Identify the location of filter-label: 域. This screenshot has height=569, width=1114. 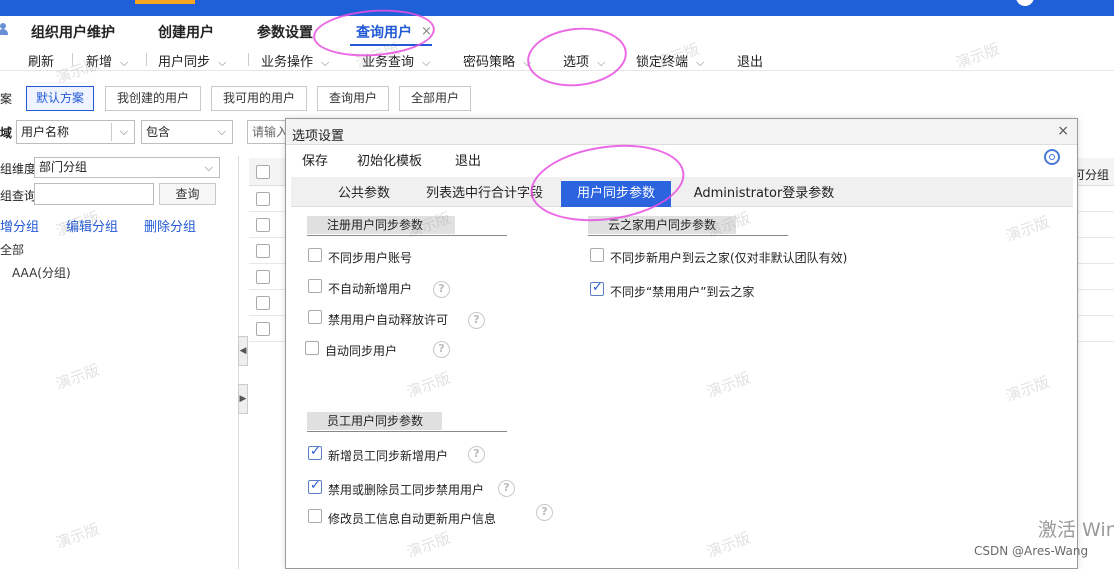
(6, 133).